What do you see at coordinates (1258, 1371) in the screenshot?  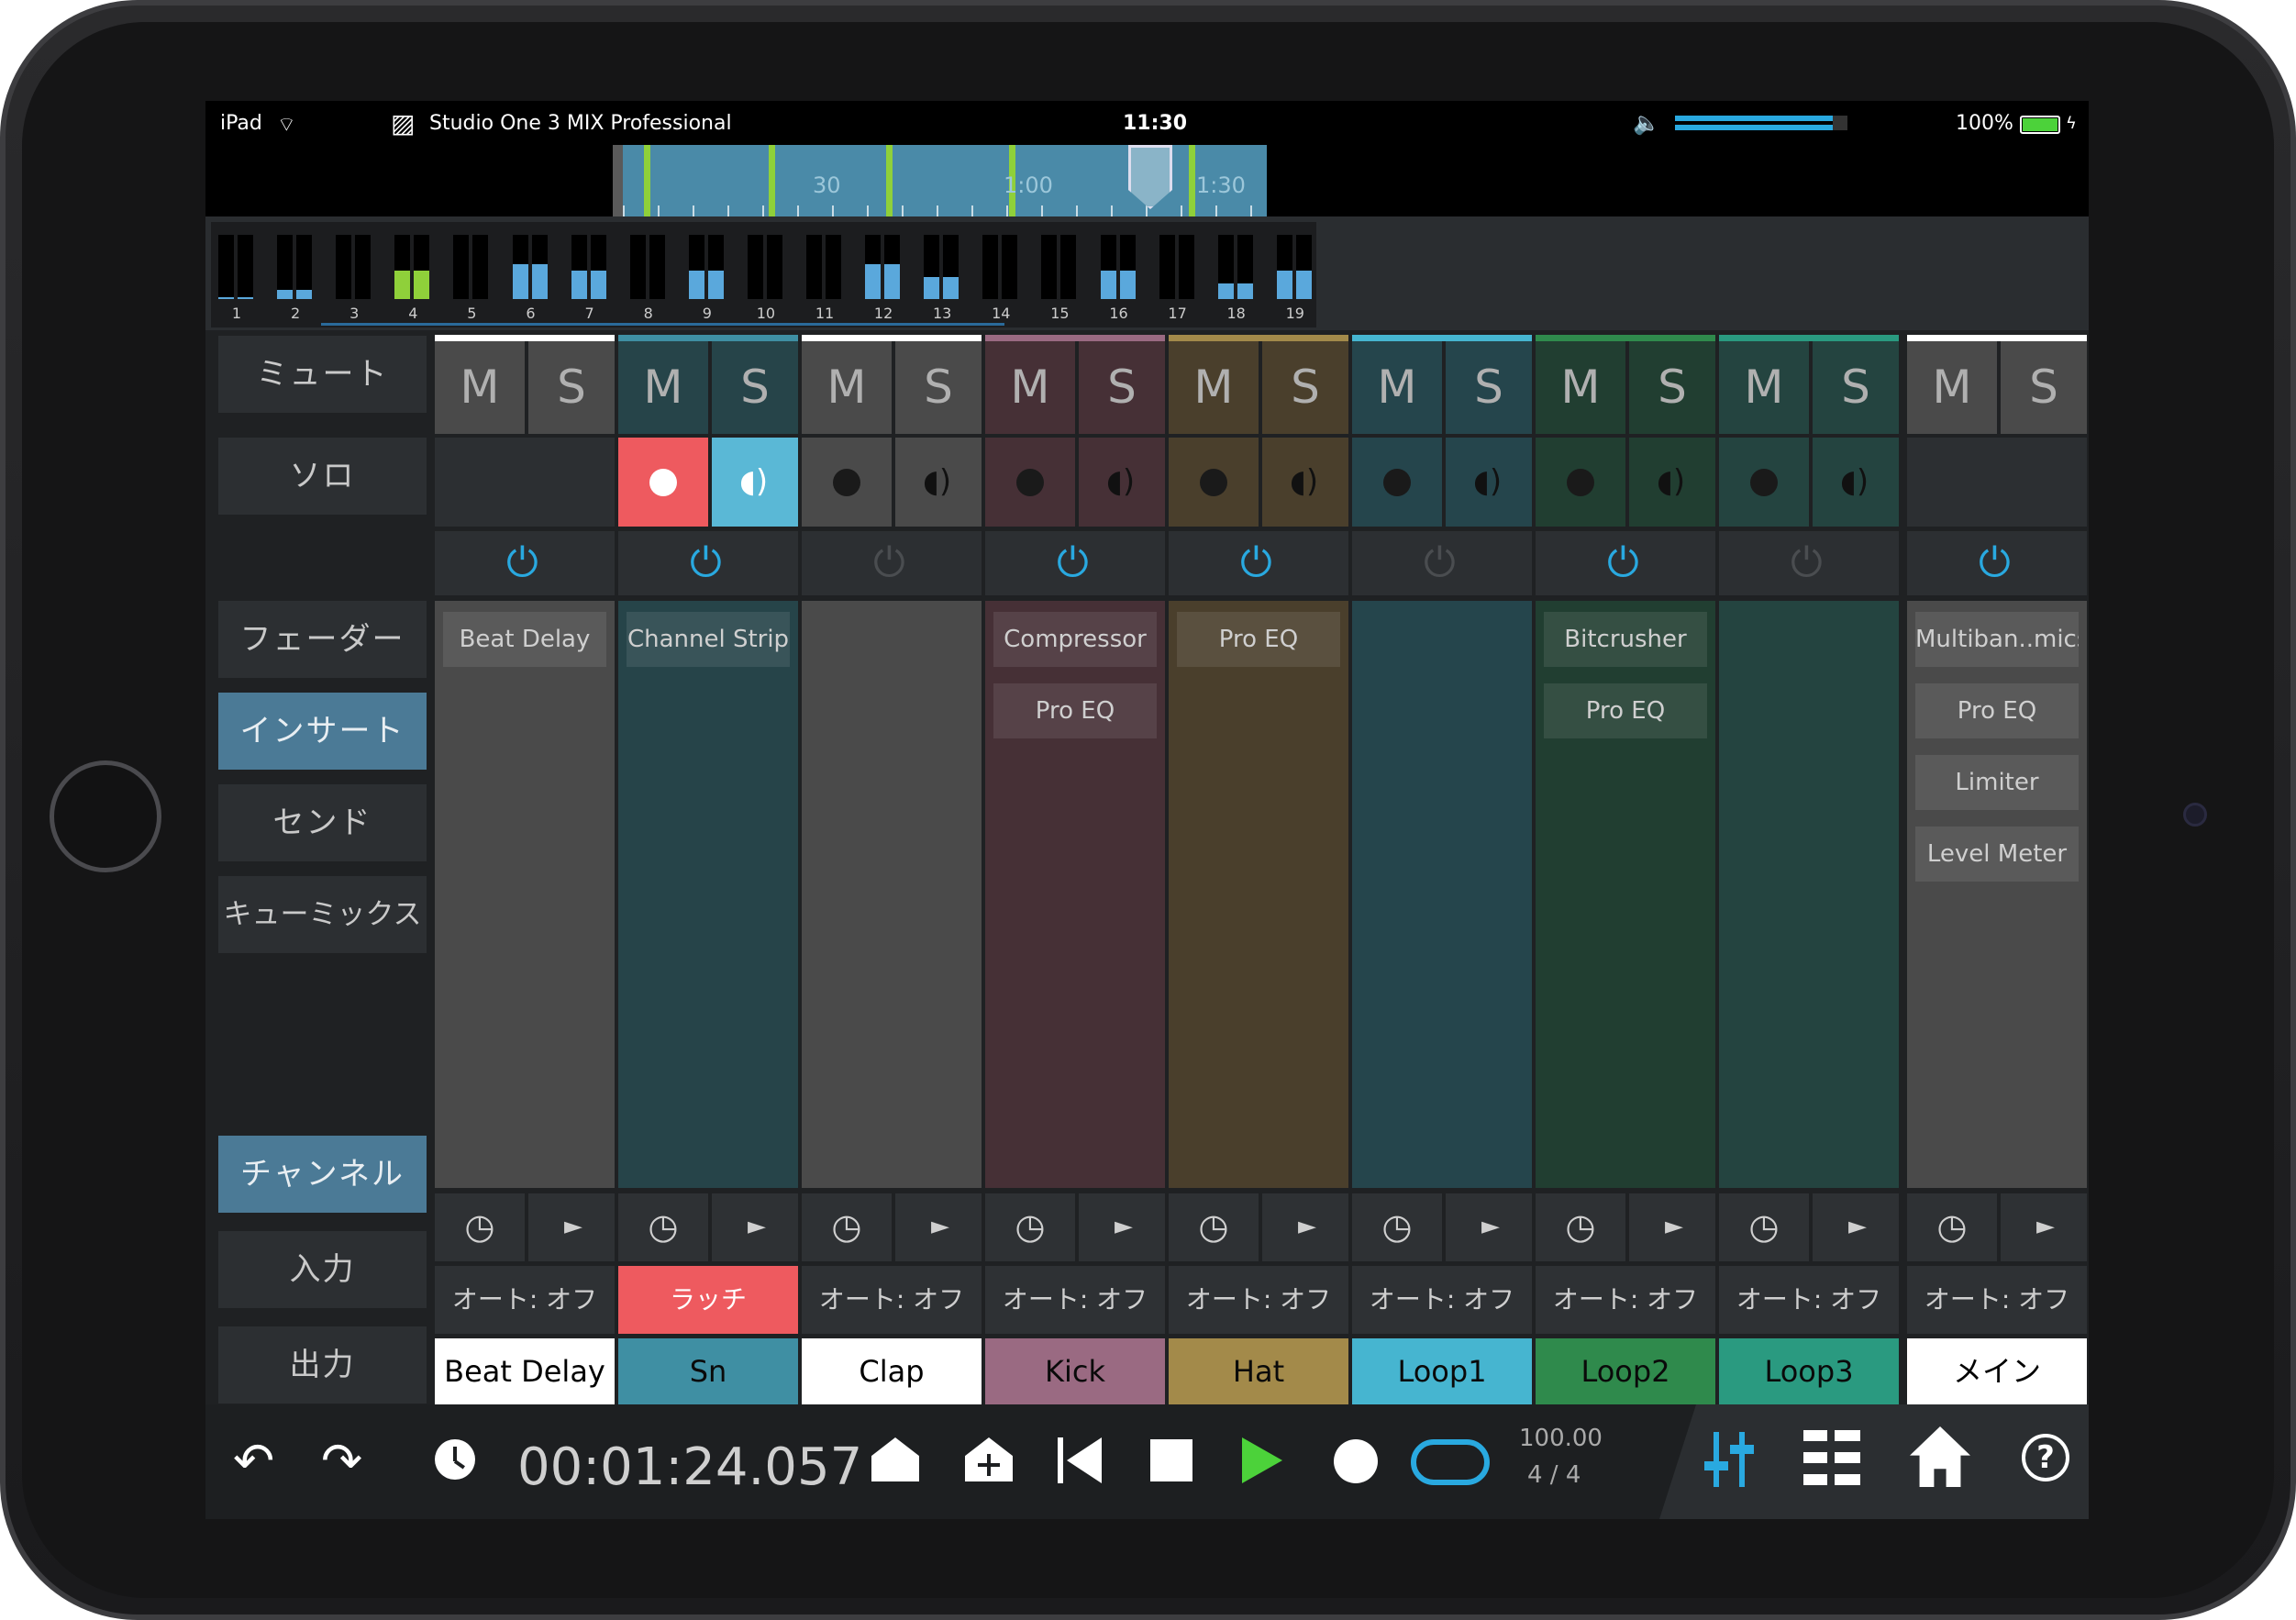 I see `channel-name: Hat` at bounding box center [1258, 1371].